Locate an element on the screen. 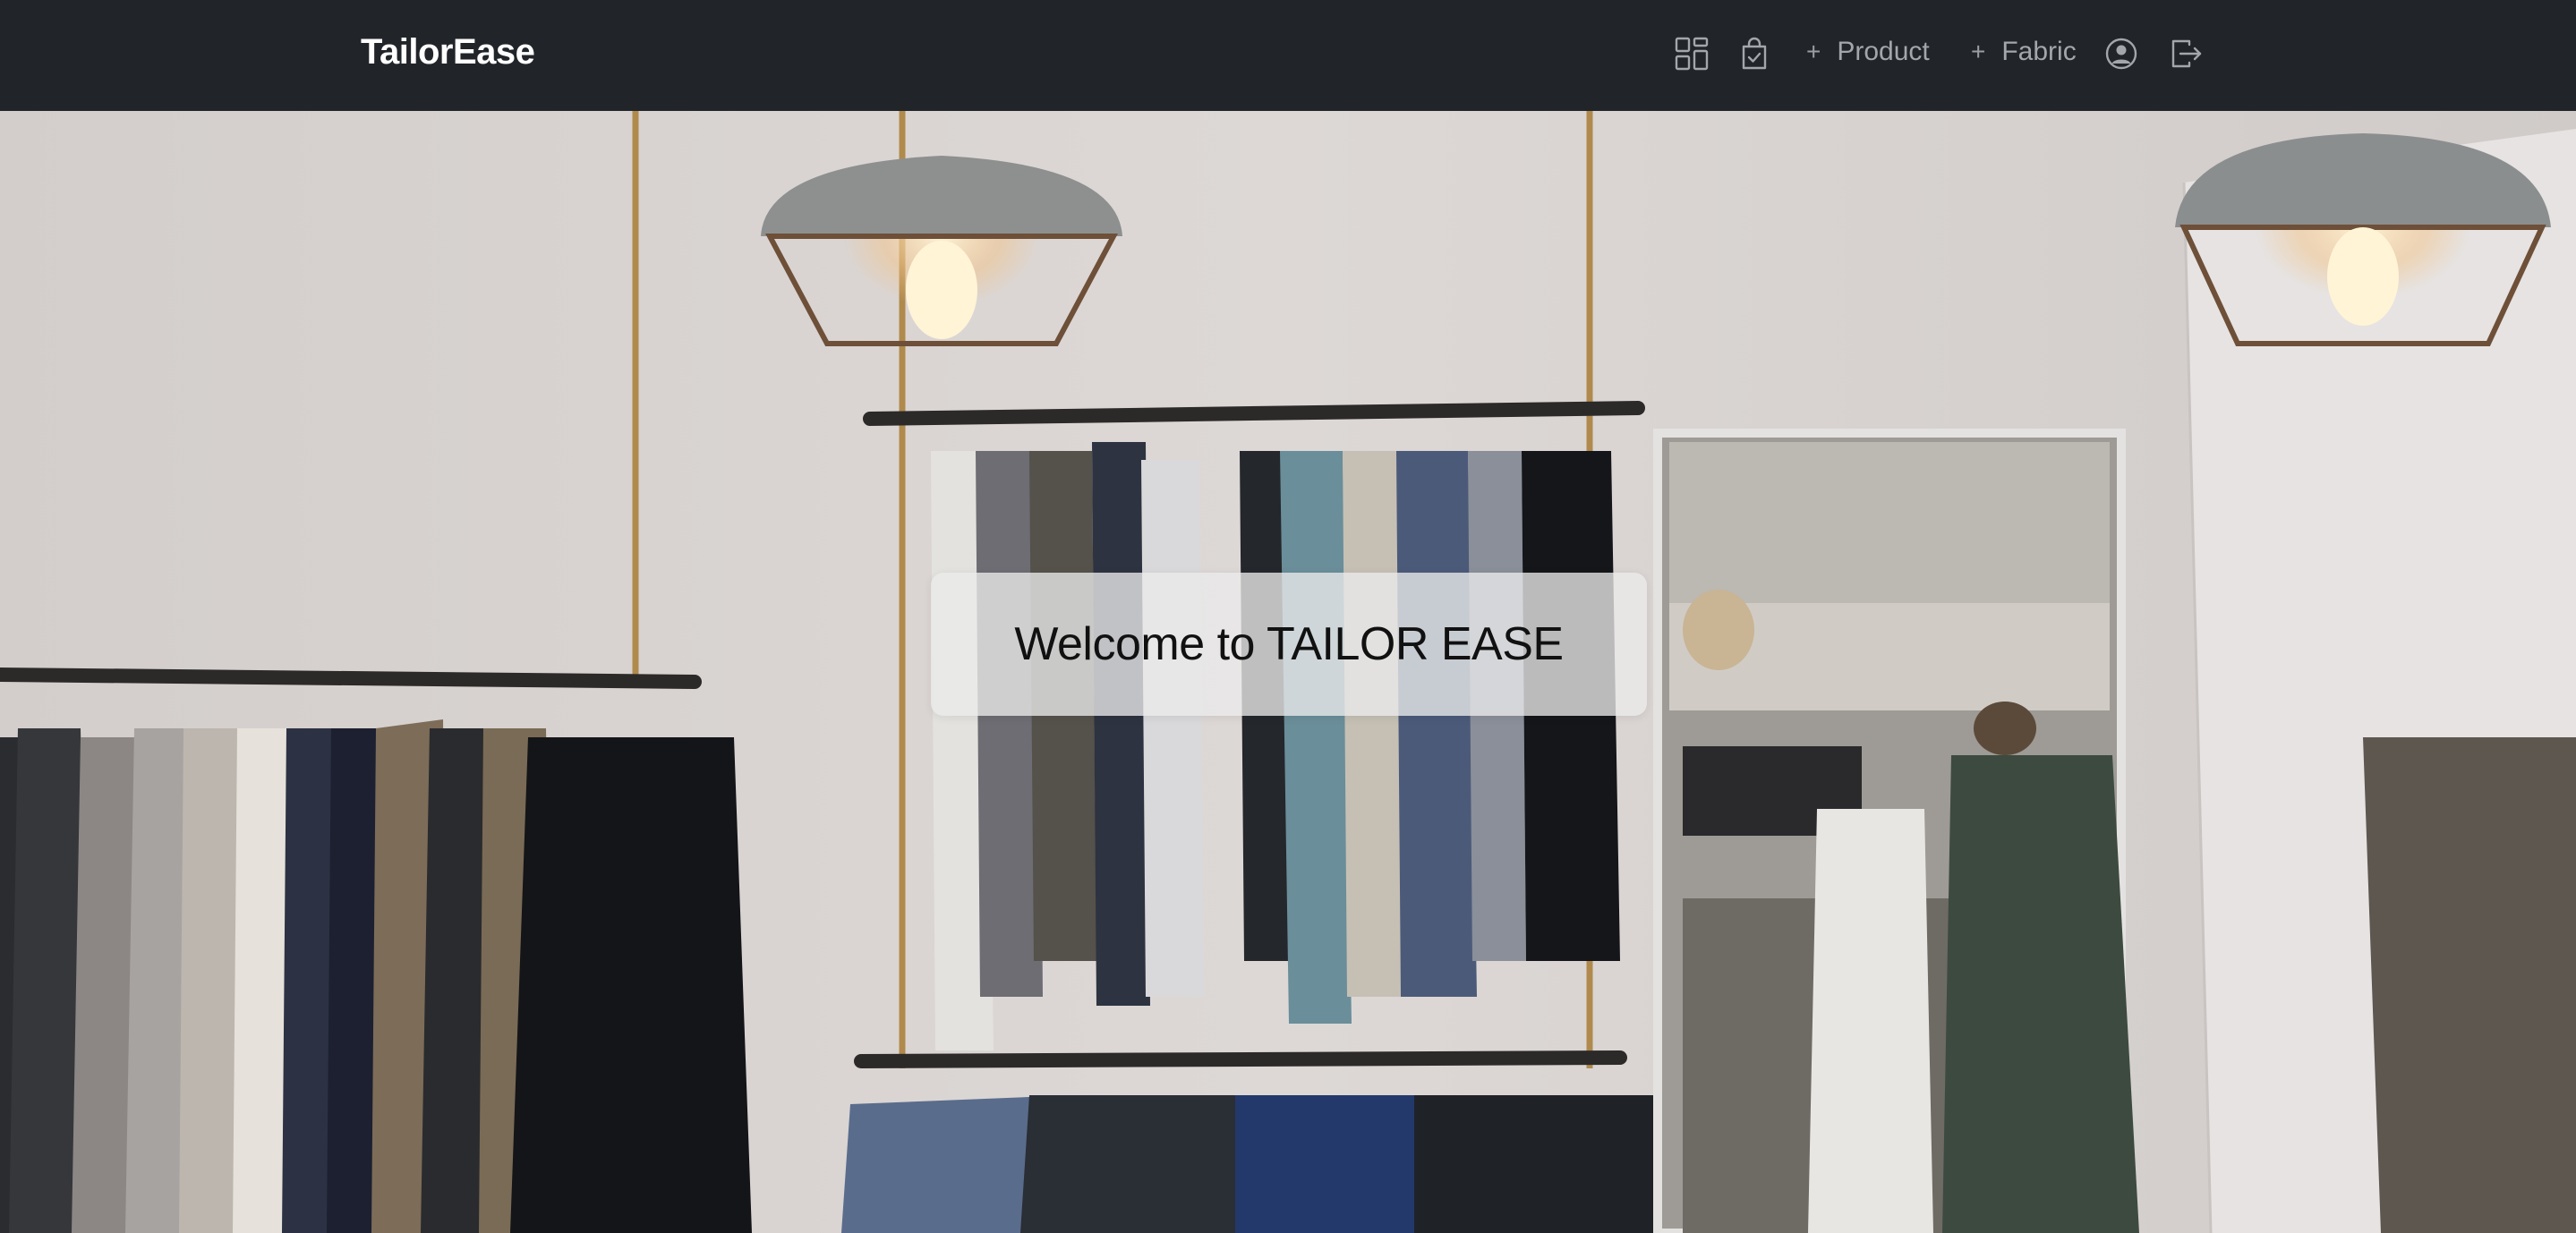 This screenshot has height=1233, width=2576. nav-link-fabric: + Fabric is located at coordinates (2024, 52).